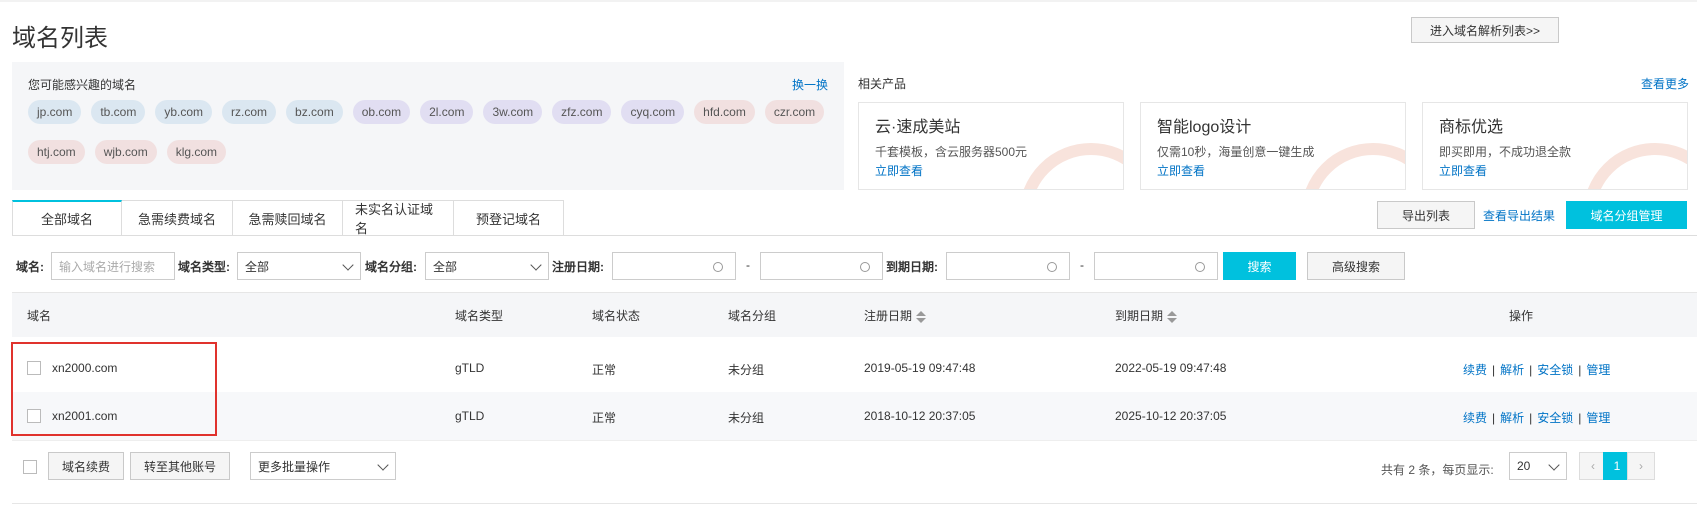 This screenshot has height=515, width=1697. What do you see at coordinates (1426, 215) in the screenshot?
I see `export-list-button: 导出列表` at bounding box center [1426, 215].